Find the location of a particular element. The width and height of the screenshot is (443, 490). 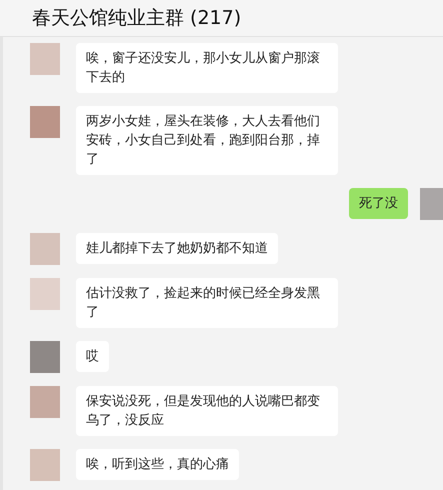

message-bubble: 娃儿都掉下去了她奶奶都不知道 is located at coordinates (177, 248).